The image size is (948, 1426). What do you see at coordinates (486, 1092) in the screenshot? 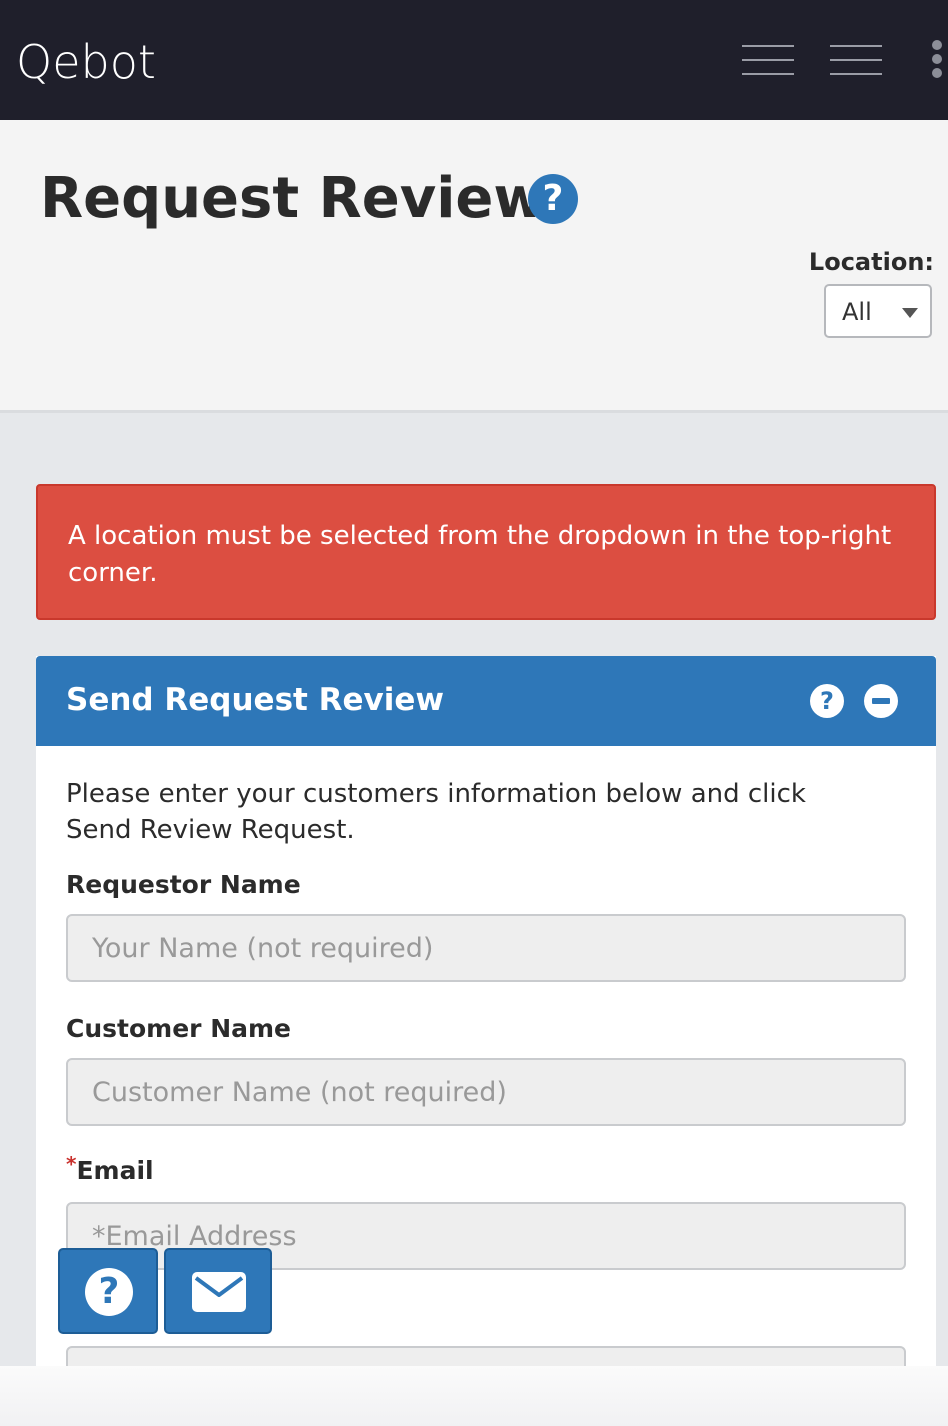
I see `customer-name-input` at bounding box center [486, 1092].